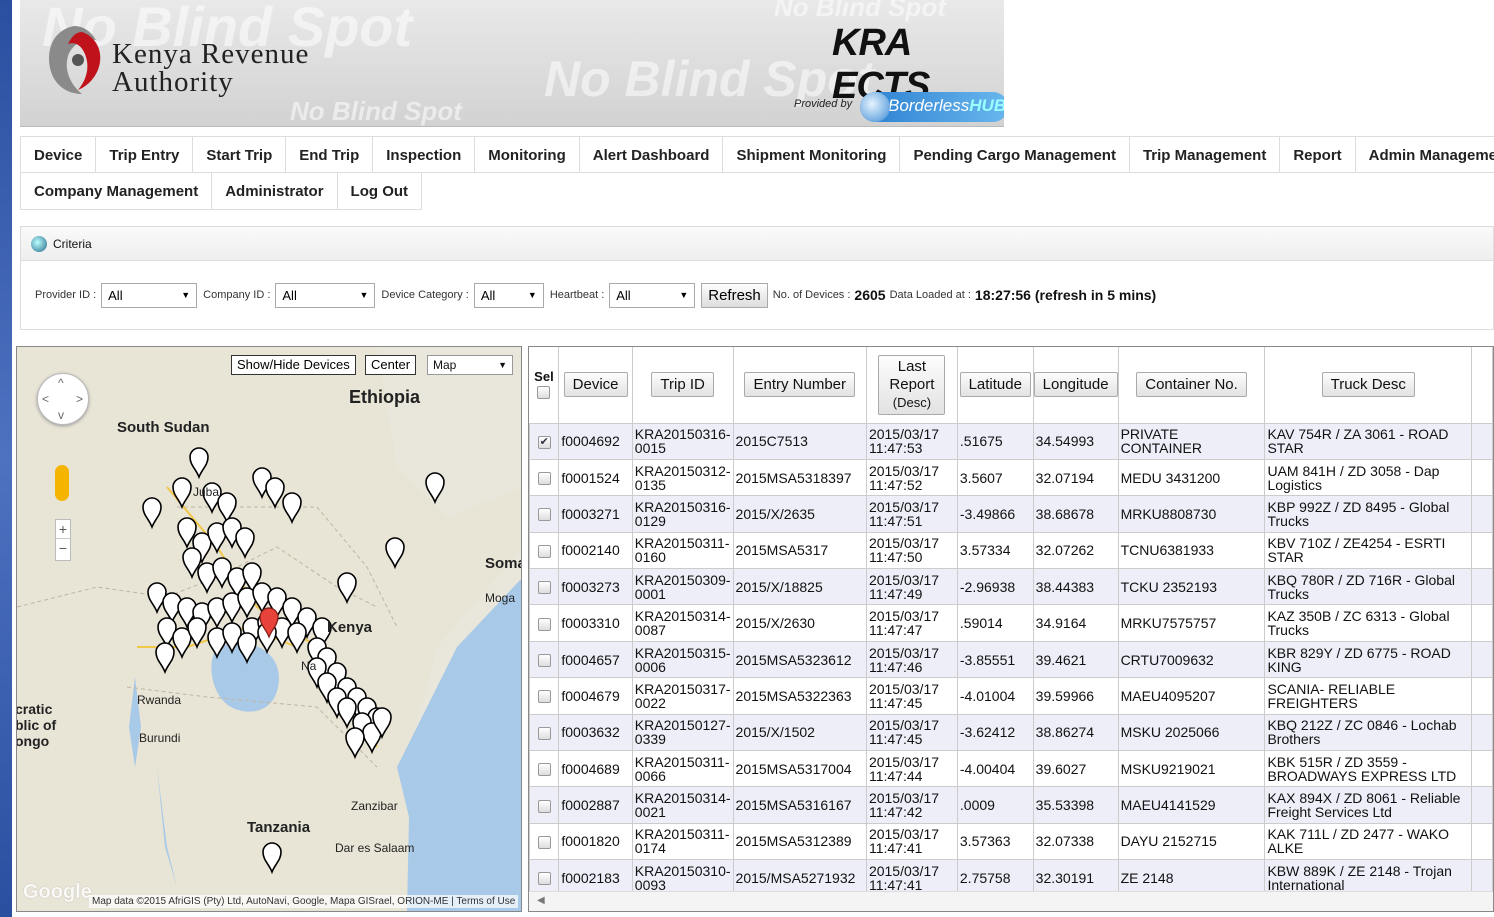 Image resolution: width=1494 pixels, height=917 pixels. Describe the element at coordinates (682, 385) in the screenshot. I see `sort-trip-id-button: Trip ID` at that location.